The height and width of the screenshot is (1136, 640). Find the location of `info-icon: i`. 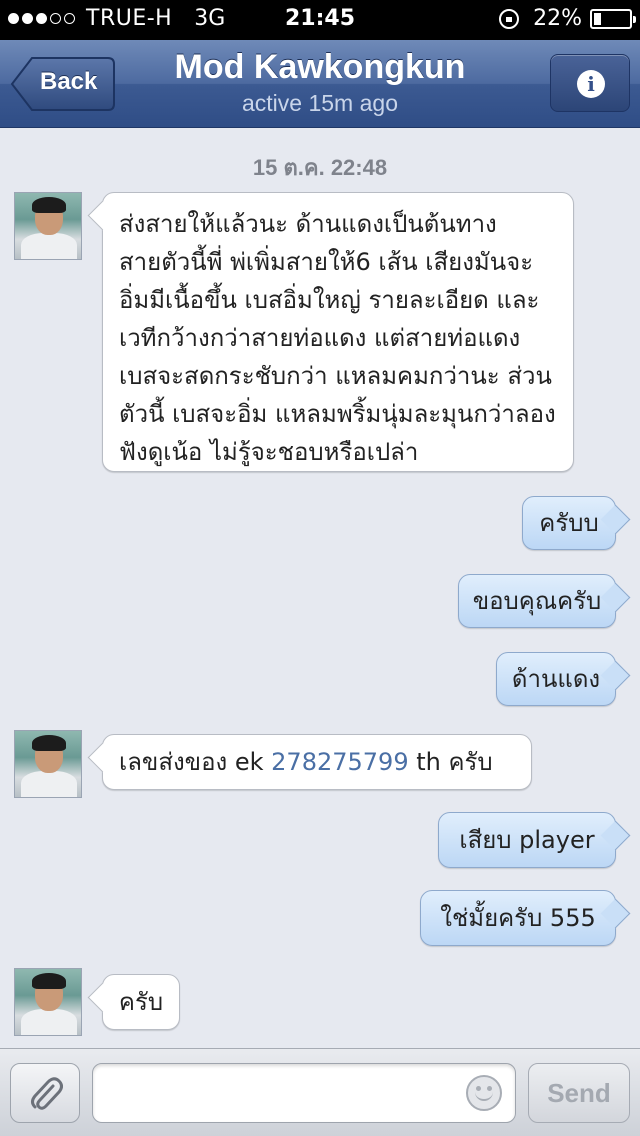

info-icon: i is located at coordinates (591, 84).